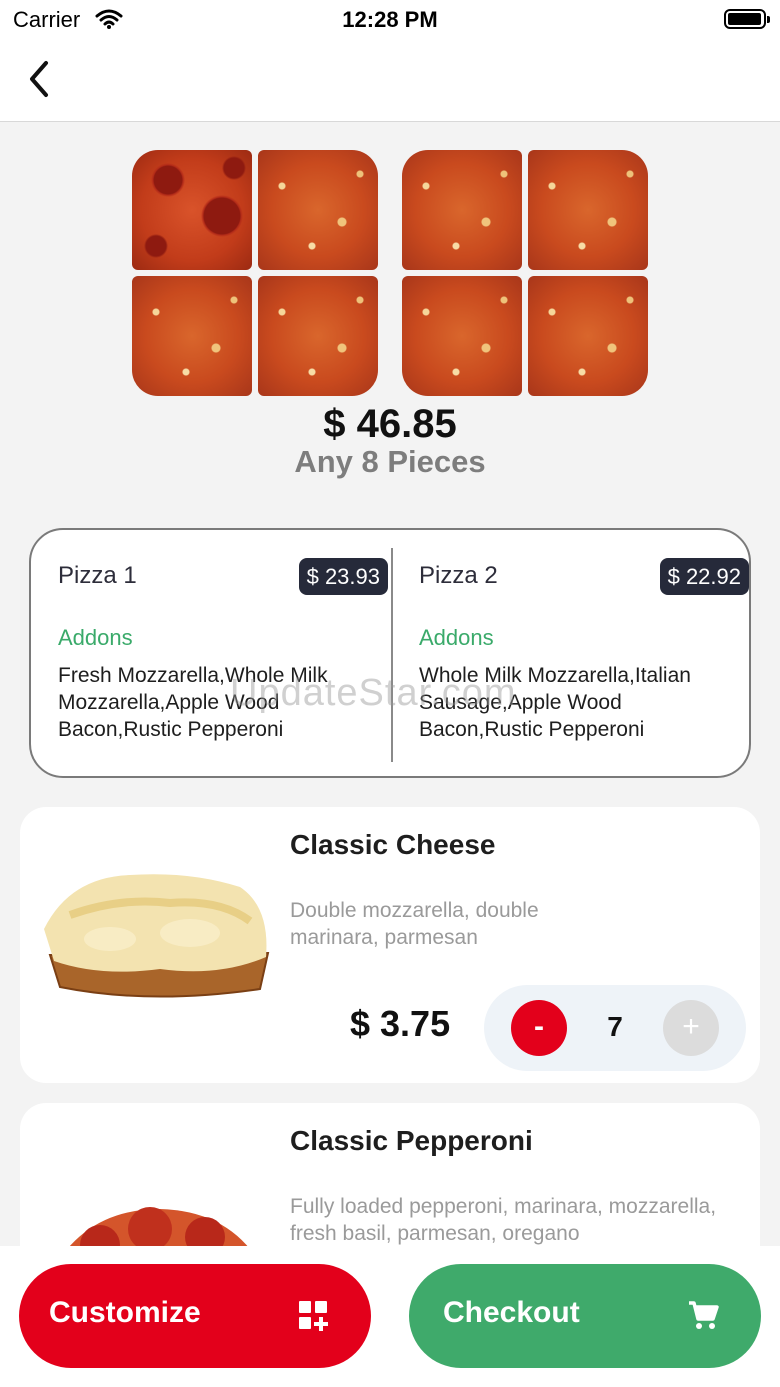  What do you see at coordinates (458, 575) in the screenshot?
I see `pizza-name: Pizza 2` at bounding box center [458, 575].